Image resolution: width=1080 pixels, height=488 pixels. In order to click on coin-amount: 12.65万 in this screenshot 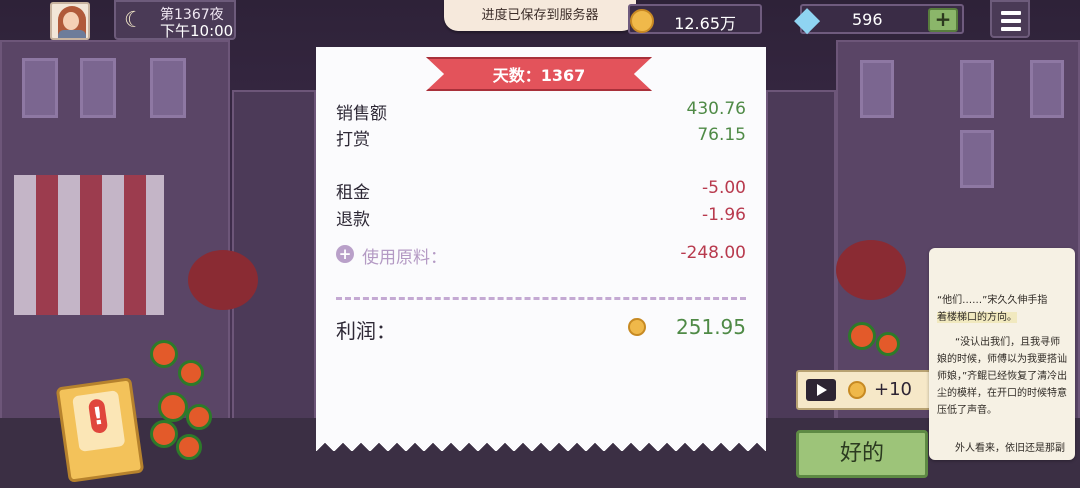, I will do `click(705, 23)`.